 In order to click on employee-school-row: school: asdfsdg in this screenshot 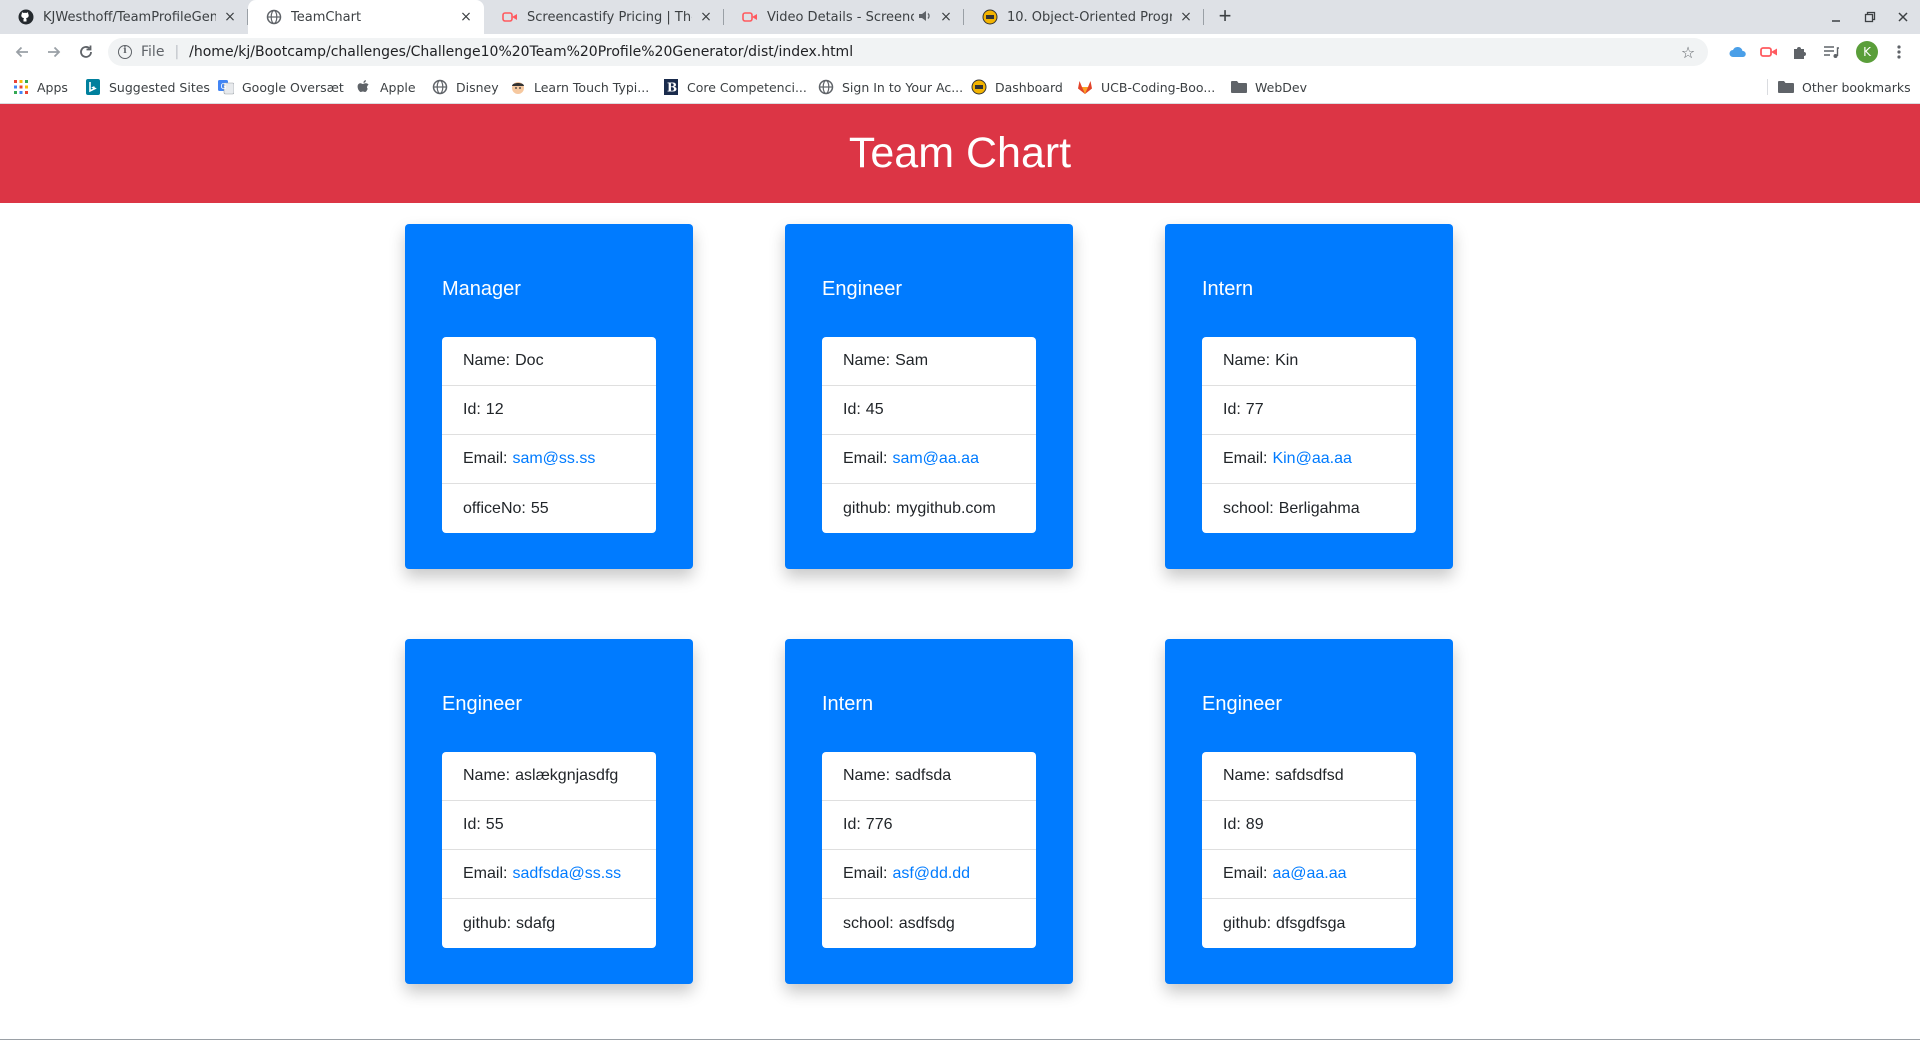, I will do `click(929, 923)`.